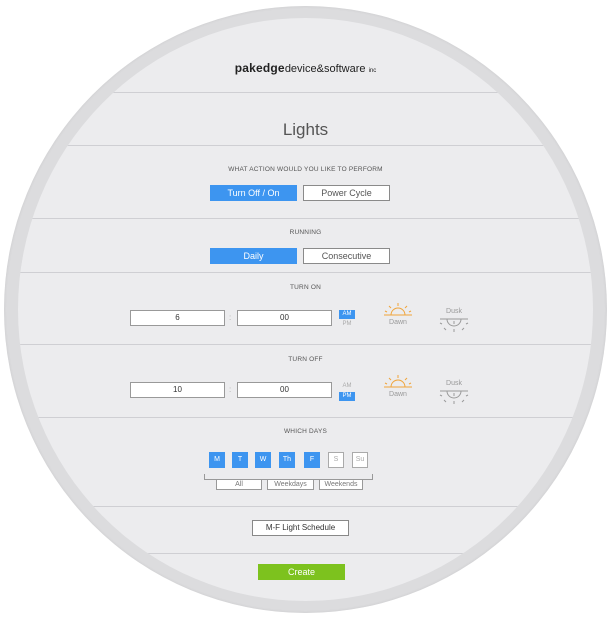 Image resolution: width=611 pixels, height=619 pixels. What do you see at coordinates (325, 69) in the screenshot?
I see `brand-logo-text: device&software` at bounding box center [325, 69].